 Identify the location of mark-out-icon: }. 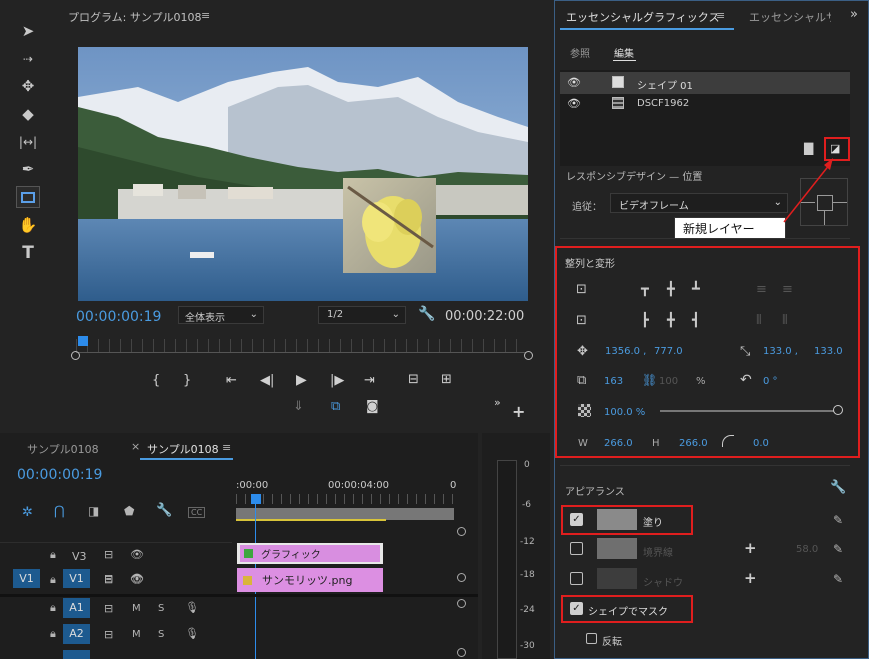
(187, 380).